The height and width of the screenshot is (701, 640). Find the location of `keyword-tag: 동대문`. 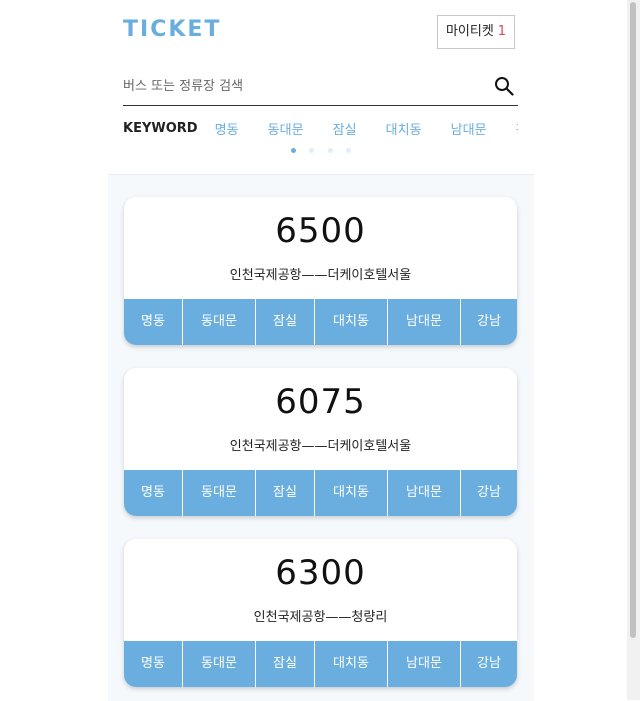

keyword-tag: 동대문 is located at coordinates (286, 128).